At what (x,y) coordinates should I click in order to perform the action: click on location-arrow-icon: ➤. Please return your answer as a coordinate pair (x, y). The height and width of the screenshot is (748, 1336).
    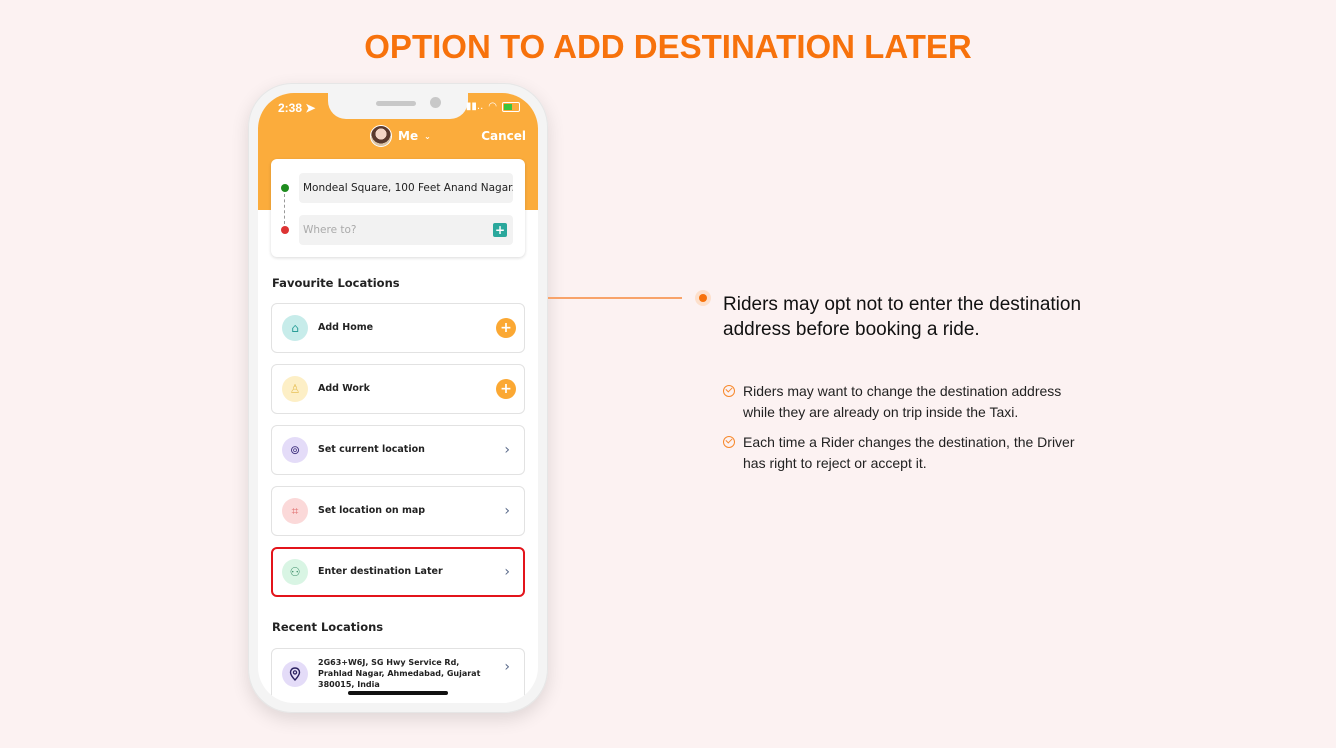
    Looking at the image, I should click on (310, 108).